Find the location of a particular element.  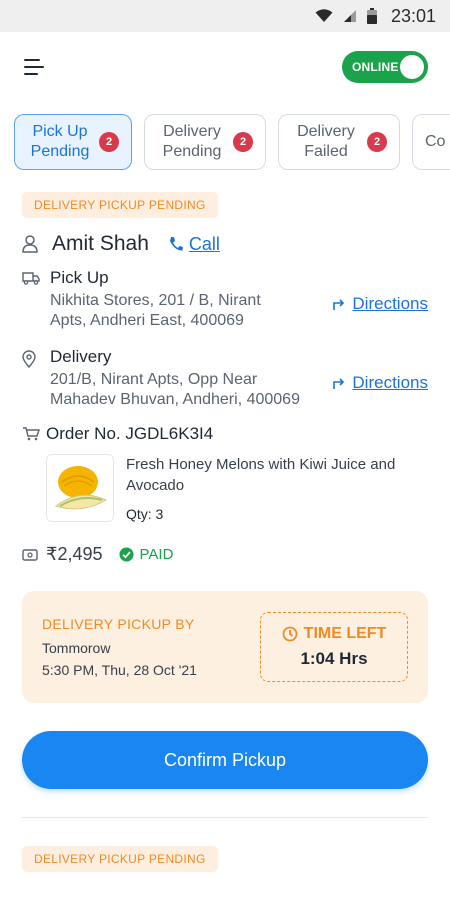

tab-pickup-pending: Pick Up Pending 2 is located at coordinates (73, 142).